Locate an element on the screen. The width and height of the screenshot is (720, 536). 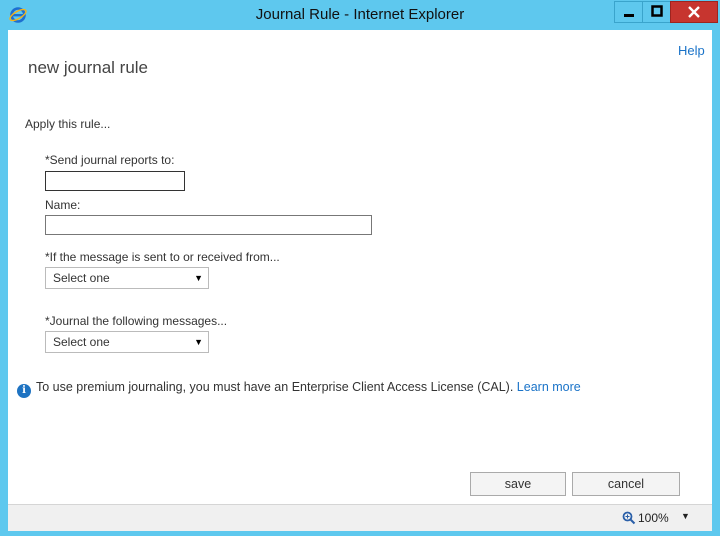
name-label: Name: is located at coordinates (63, 205).